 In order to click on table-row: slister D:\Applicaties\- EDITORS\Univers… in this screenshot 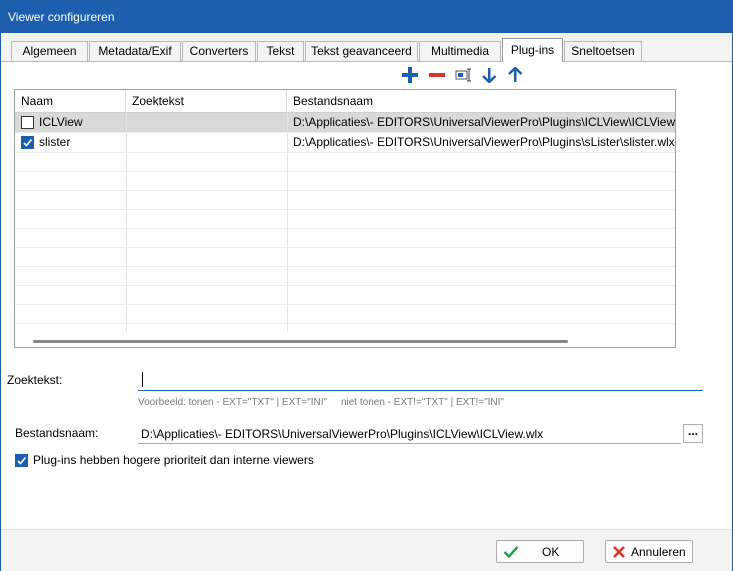, I will do `click(345, 142)`.